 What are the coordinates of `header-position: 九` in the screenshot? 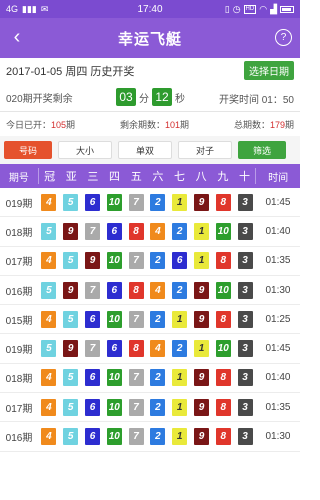 It's located at (223, 177).